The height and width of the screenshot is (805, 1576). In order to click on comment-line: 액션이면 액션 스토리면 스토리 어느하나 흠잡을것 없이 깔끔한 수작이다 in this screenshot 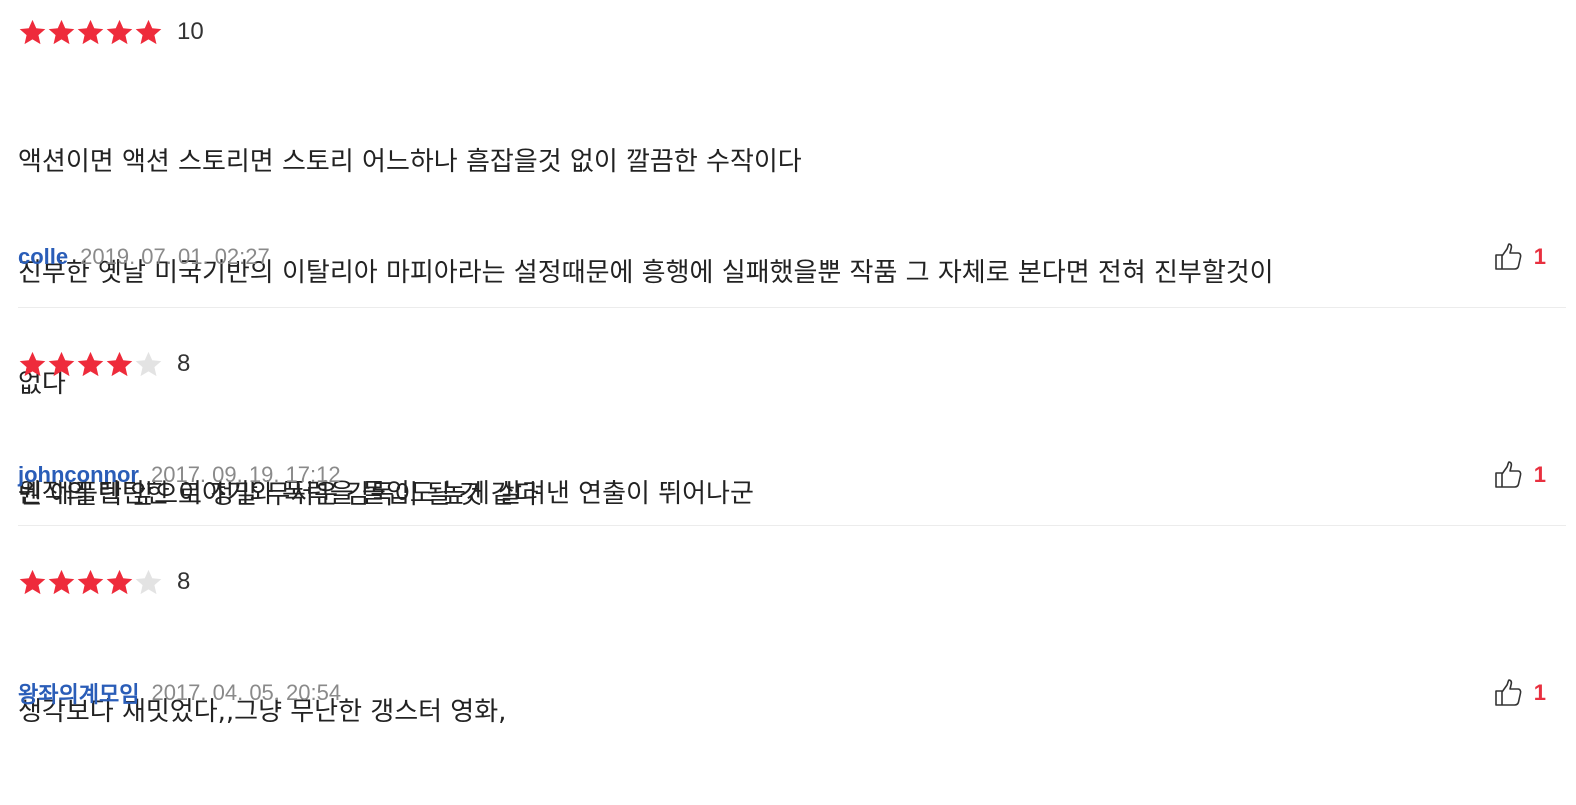, I will do `click(410, 162)`.